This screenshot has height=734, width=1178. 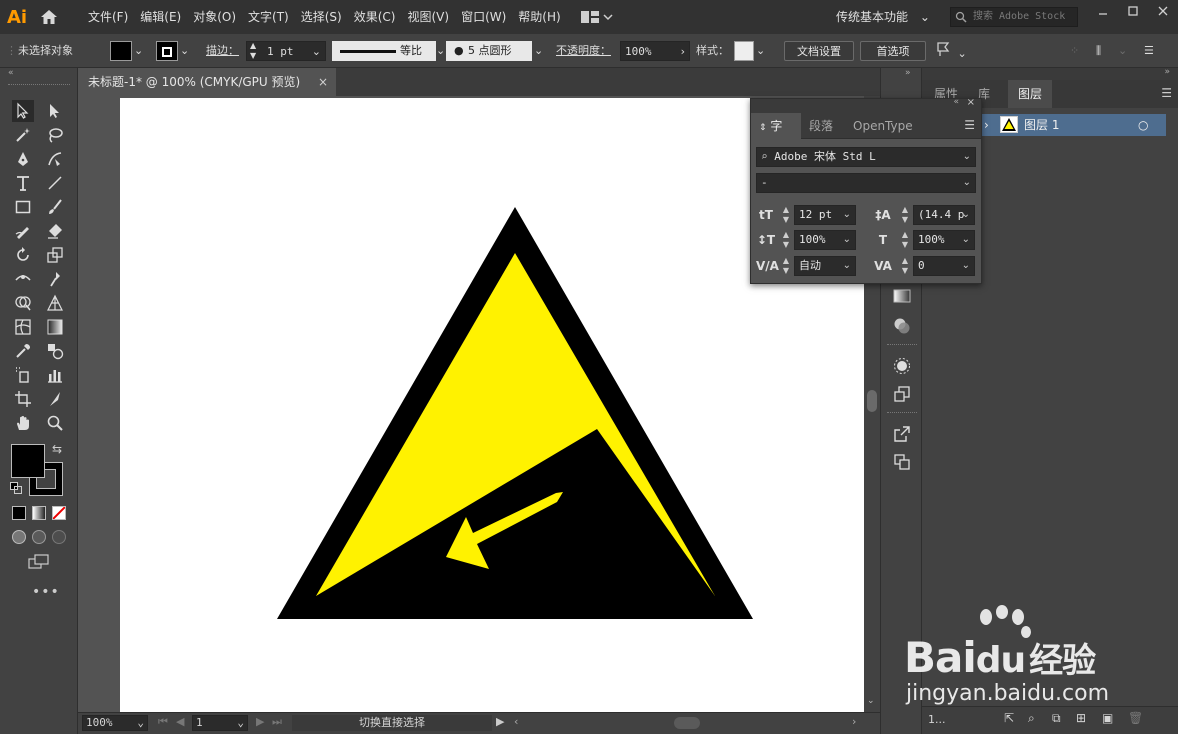 I want to click on stroke-swatch, so click(x=167, y=51).